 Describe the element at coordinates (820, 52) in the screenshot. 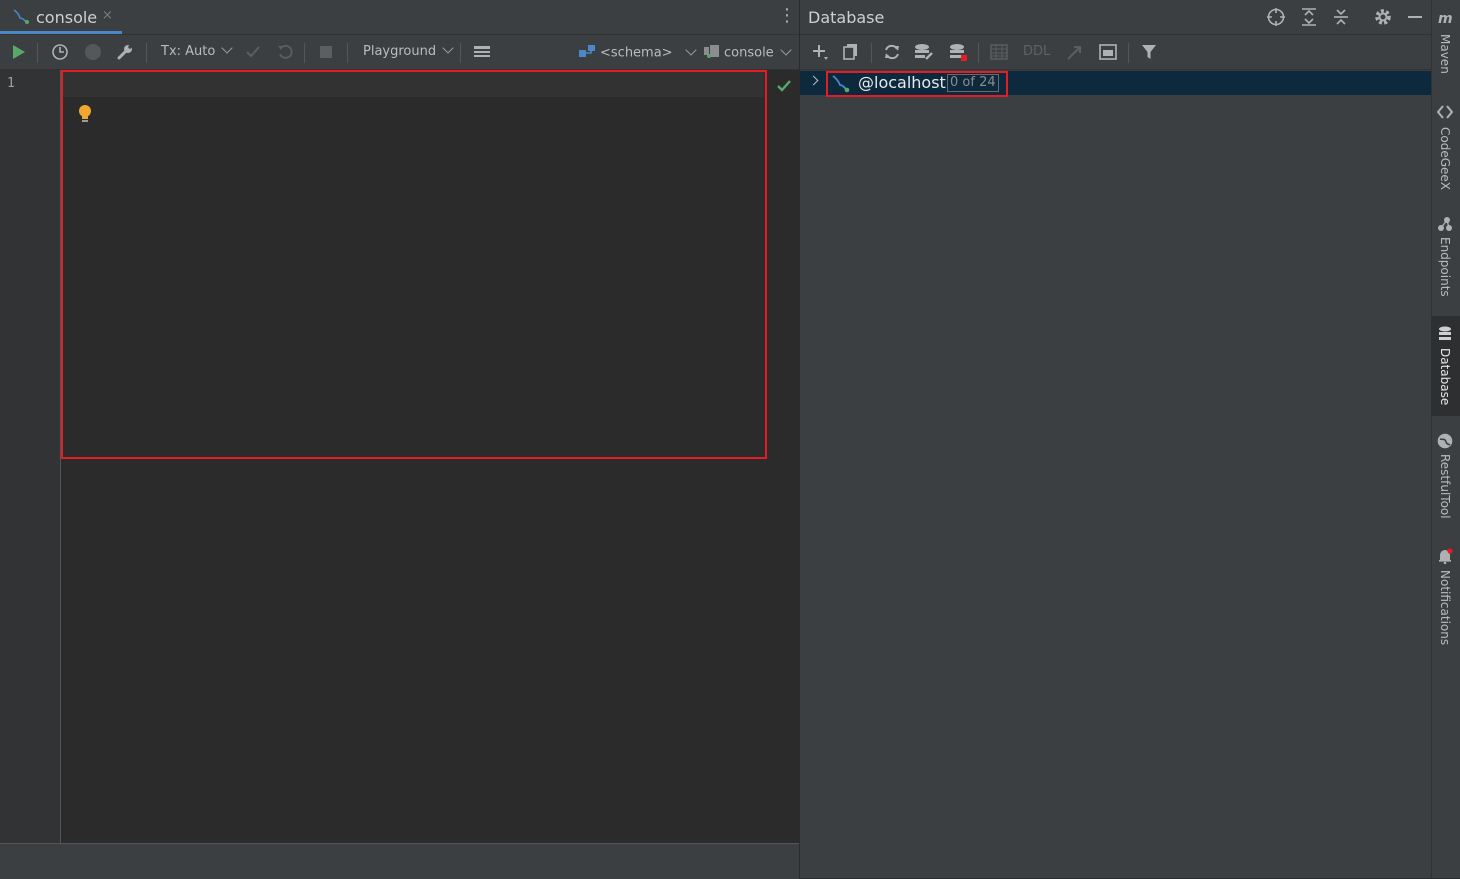

I see `add-icon` at that location.